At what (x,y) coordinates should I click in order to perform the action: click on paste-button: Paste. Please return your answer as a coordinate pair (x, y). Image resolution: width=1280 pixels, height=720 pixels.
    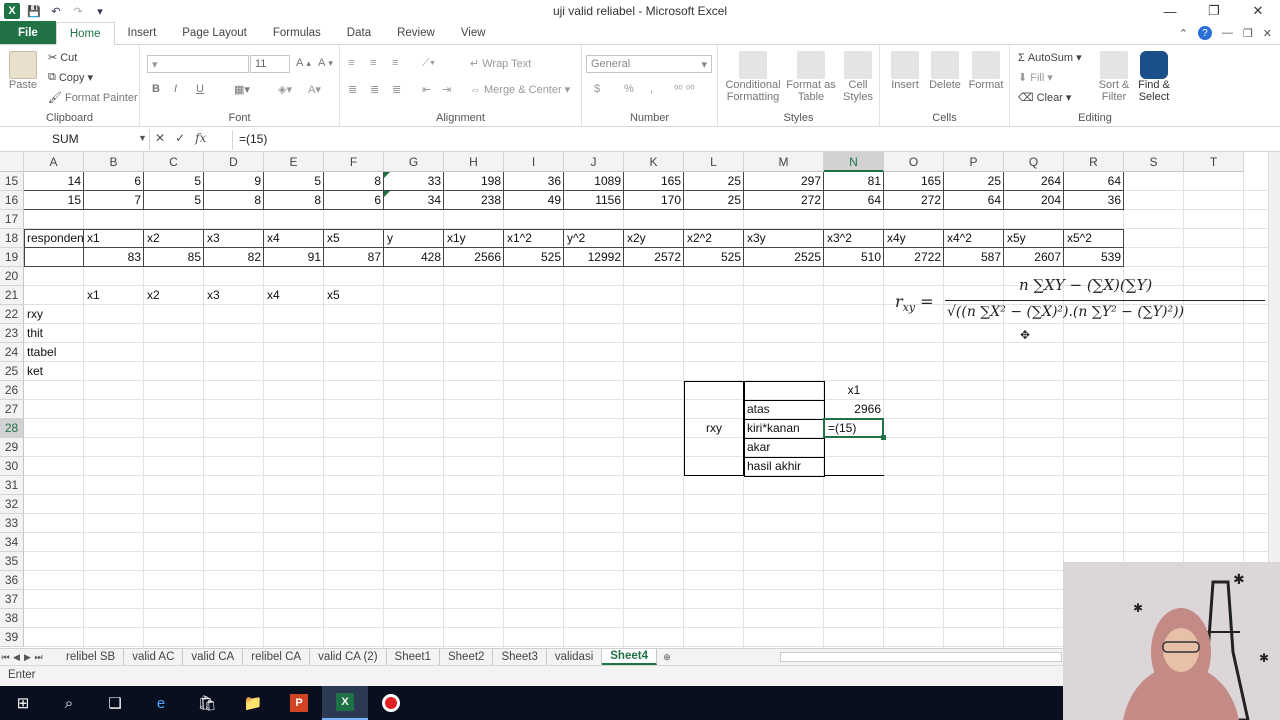
    Looking at the image, I should click on (23, 71).